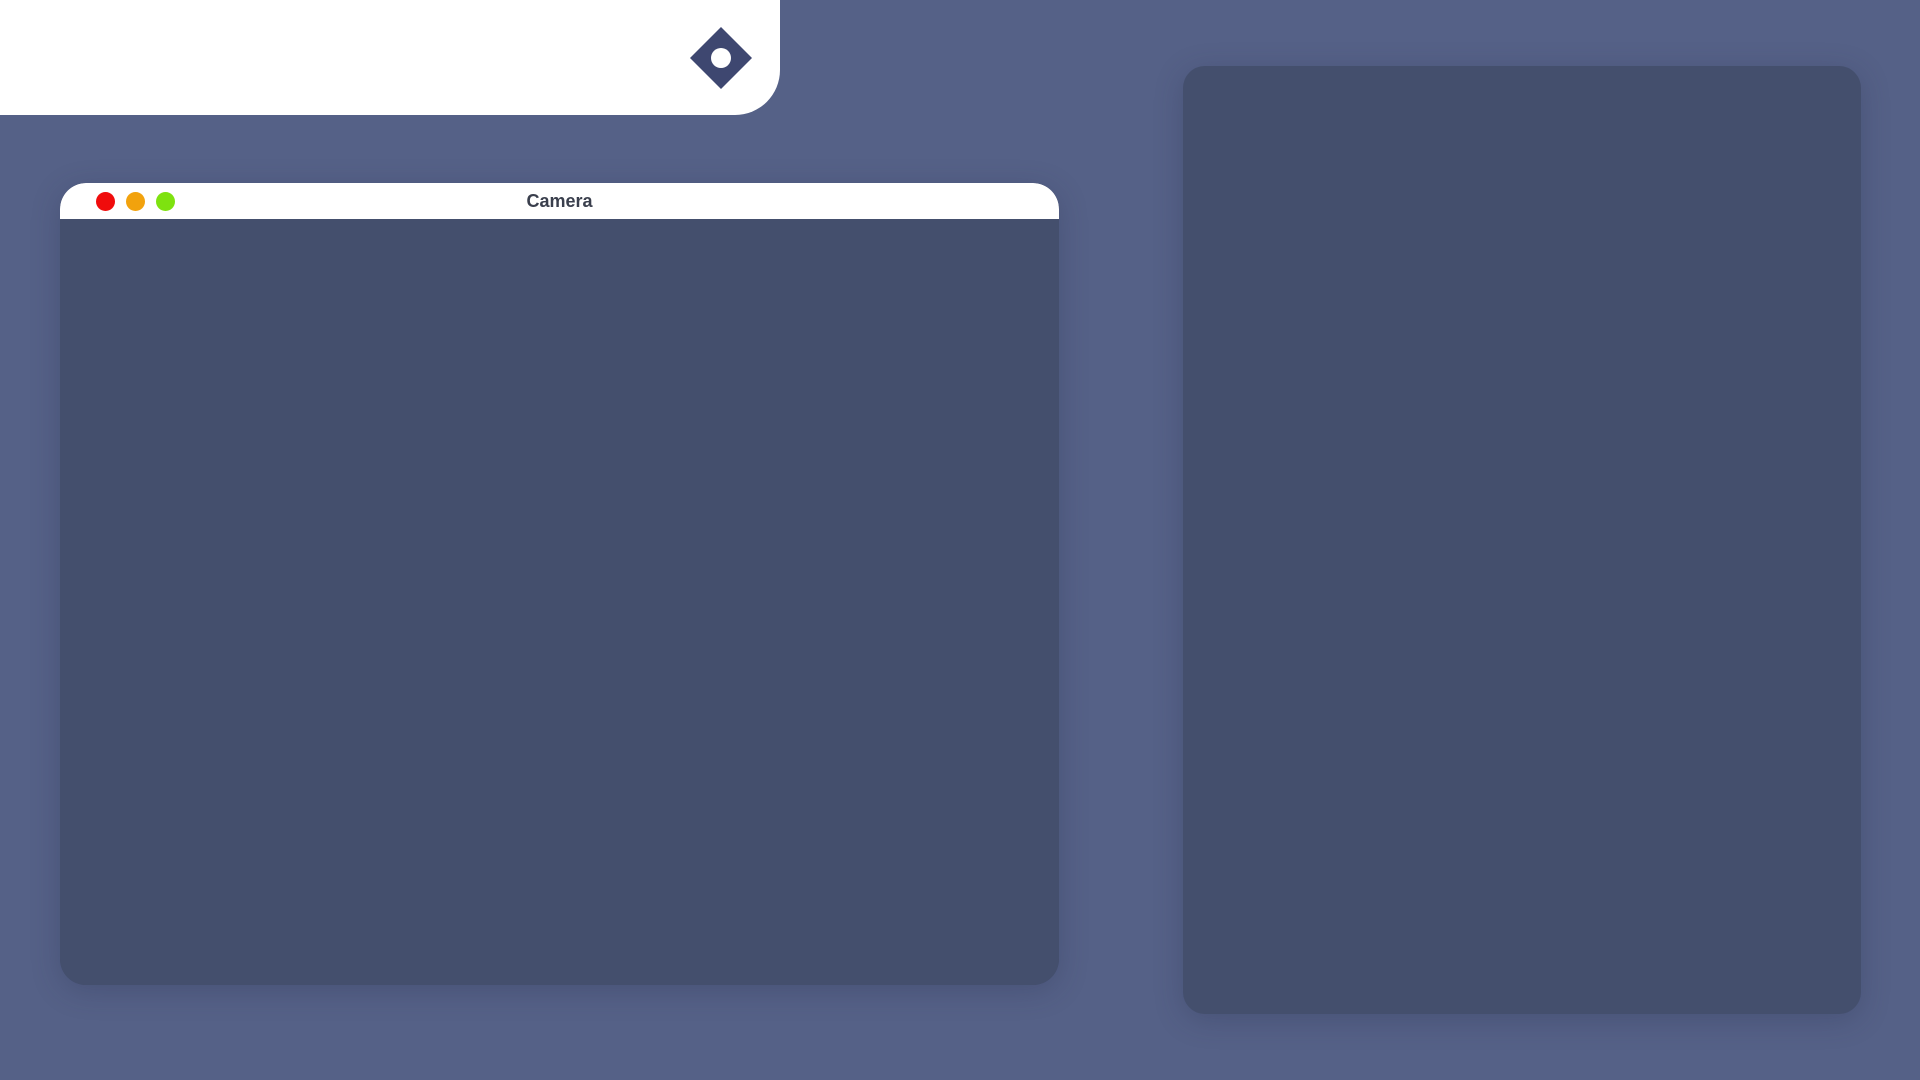 The width and height of the screenshot is (1920, 1080). I want to click on window-title-bar: Camera, so click(559, 201).